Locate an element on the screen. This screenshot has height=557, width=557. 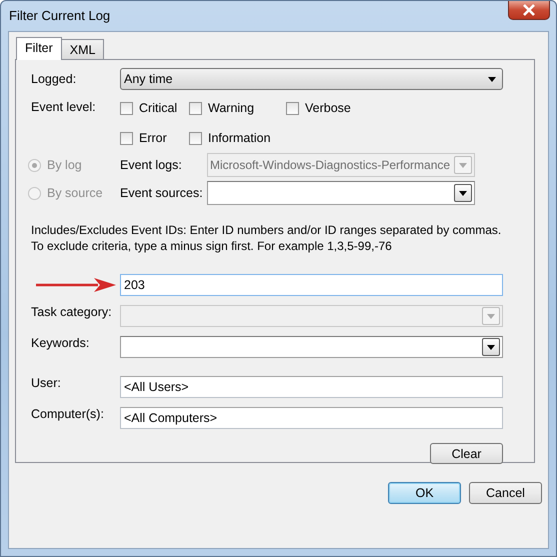
logged-dropdown: Any time is located at coordinates (311, 79).